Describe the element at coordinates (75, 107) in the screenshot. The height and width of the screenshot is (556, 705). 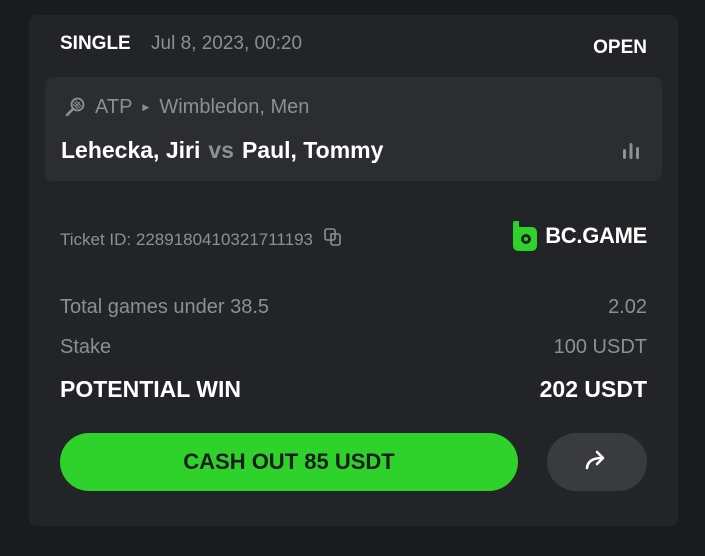
I see `tennis-racket-icon` at that location.